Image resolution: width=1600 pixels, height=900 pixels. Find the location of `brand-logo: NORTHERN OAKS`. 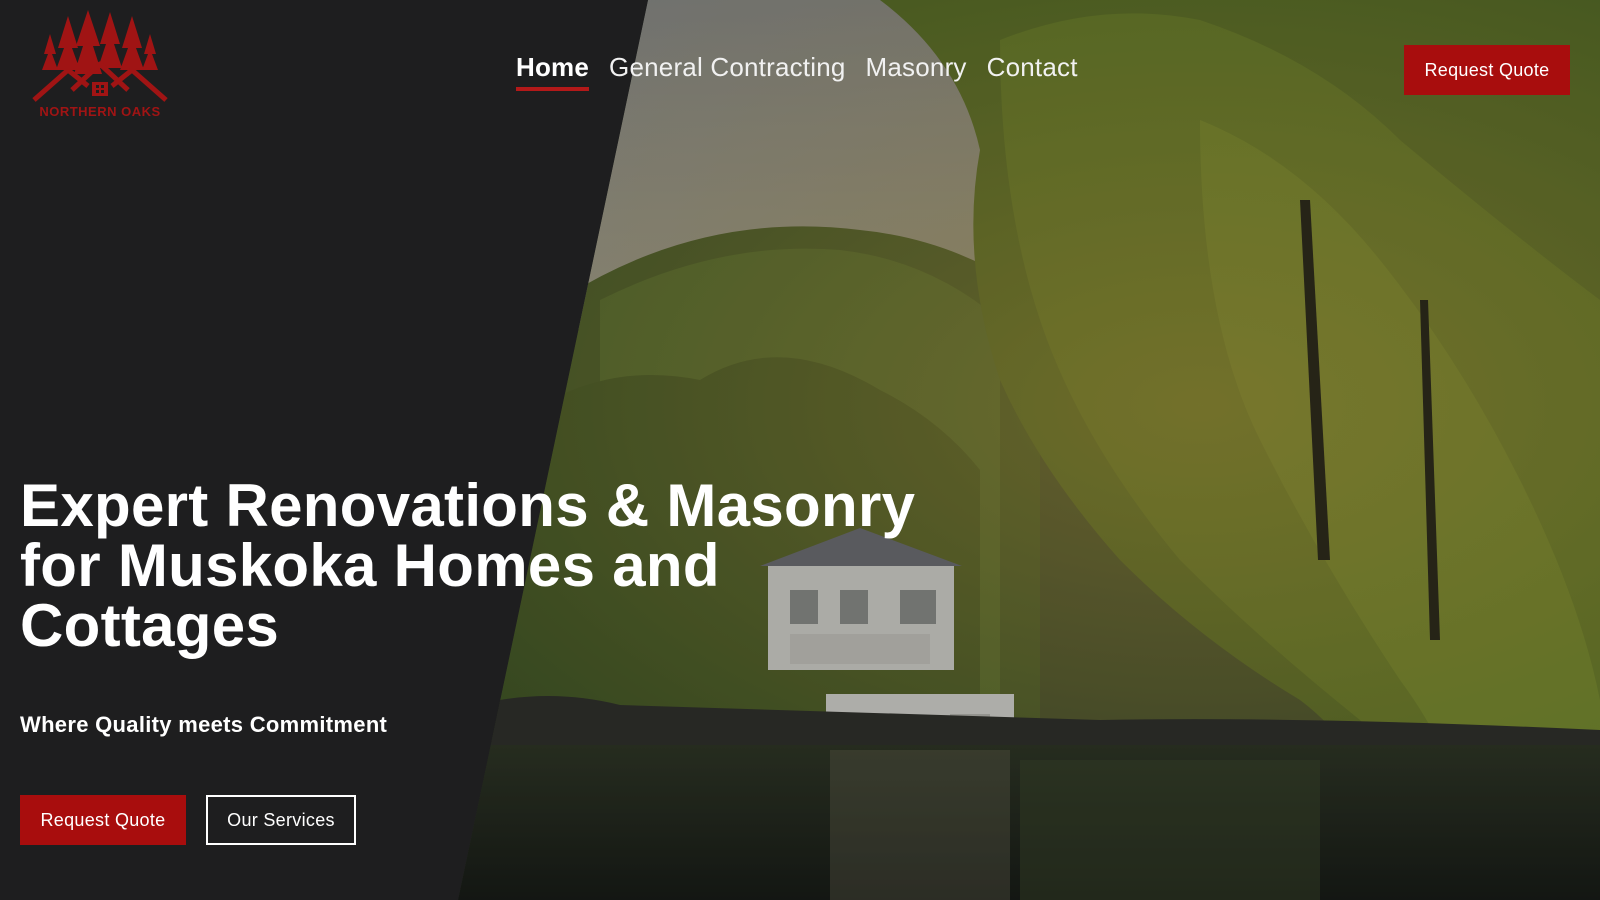

brand-logo: NORTHERN OAKS is located at coordinates (100, 70).